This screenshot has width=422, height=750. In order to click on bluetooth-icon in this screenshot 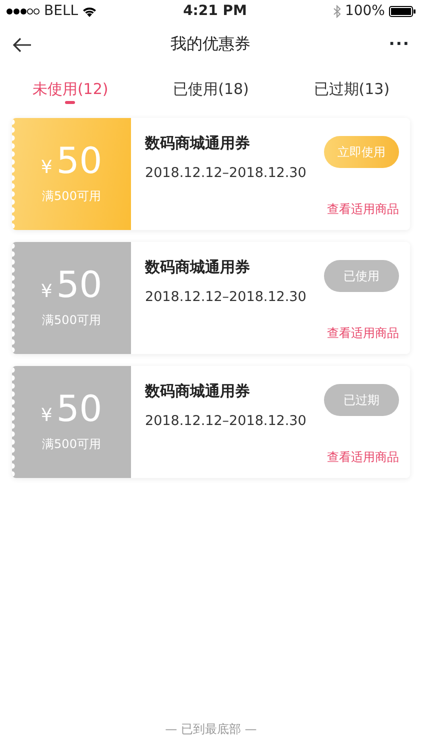, I will do `click(336, 11)`.